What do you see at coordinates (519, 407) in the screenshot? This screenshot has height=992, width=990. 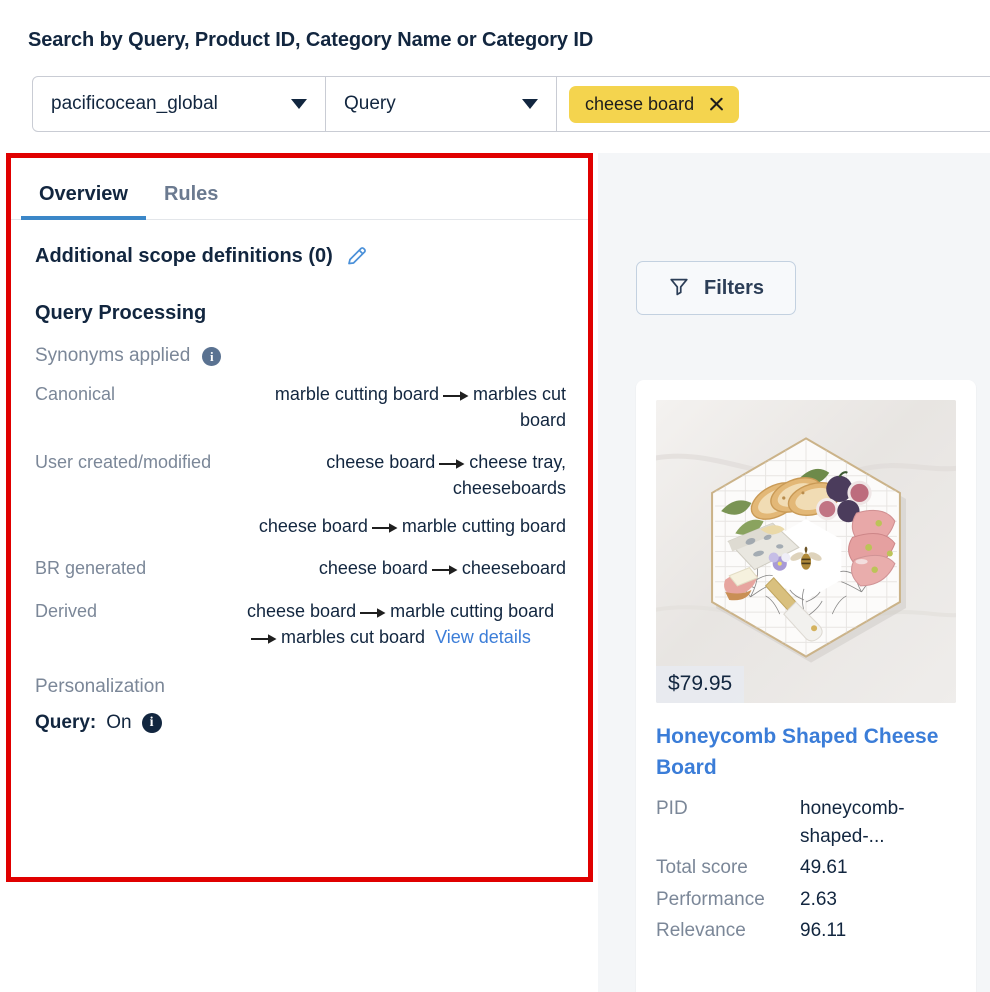 I see `synonym-to: marbles cut board` at bounding box center [519, 407].